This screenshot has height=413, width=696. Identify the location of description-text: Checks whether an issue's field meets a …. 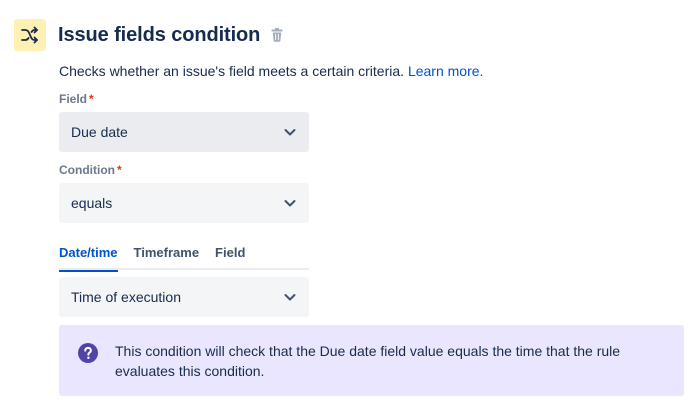
(232, 71).